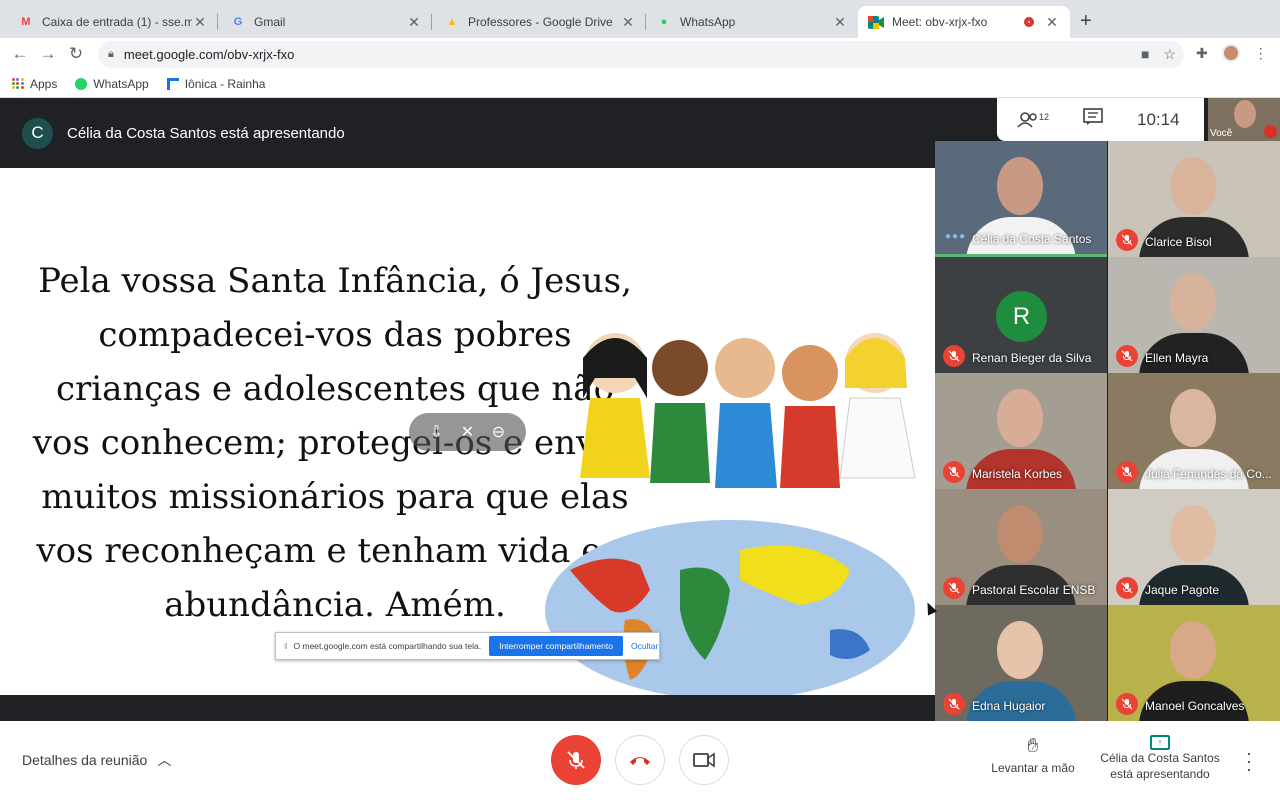 The width and height of the screenshot is (1280, 800). I want to click on tab-gmail: G Gmail ✕, so click(326, 22).